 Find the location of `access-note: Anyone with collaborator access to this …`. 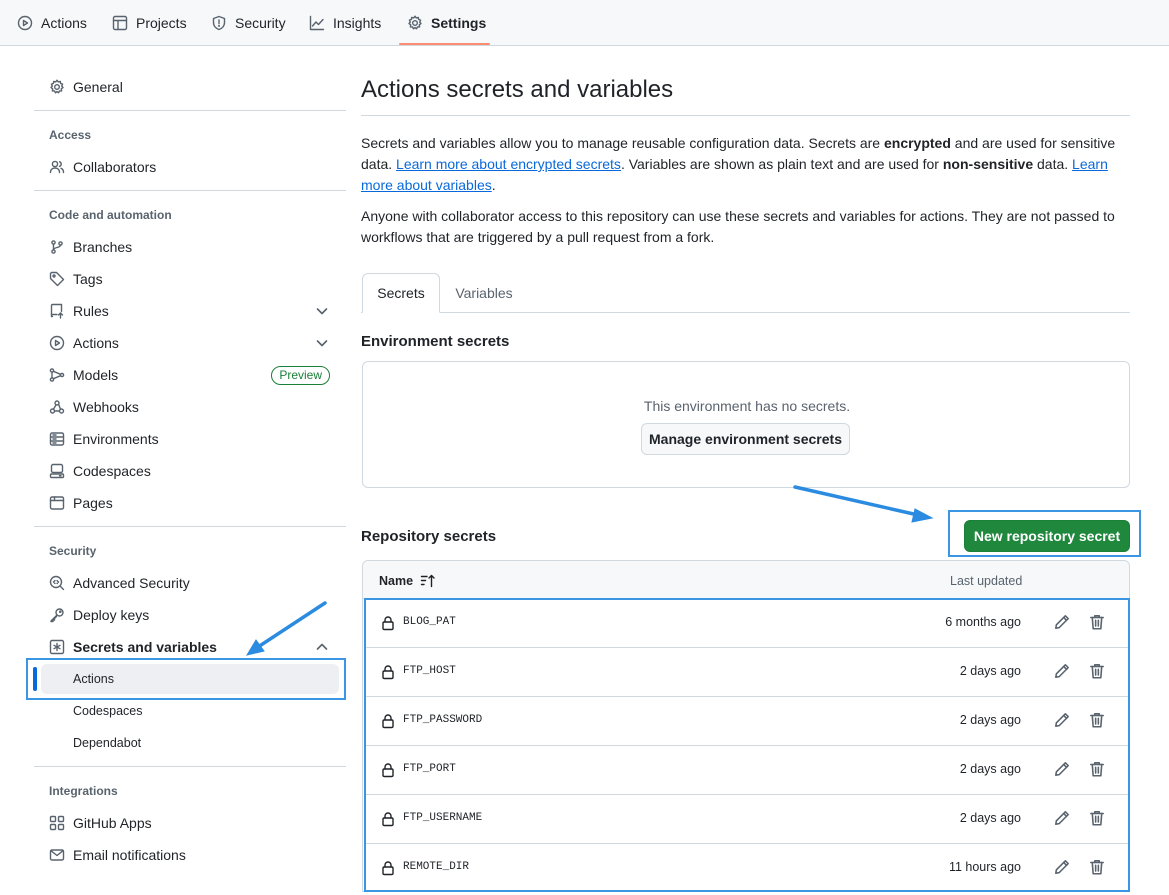

access-note: Anyone with collaborator access to this … is located at coordinates (738, 226).